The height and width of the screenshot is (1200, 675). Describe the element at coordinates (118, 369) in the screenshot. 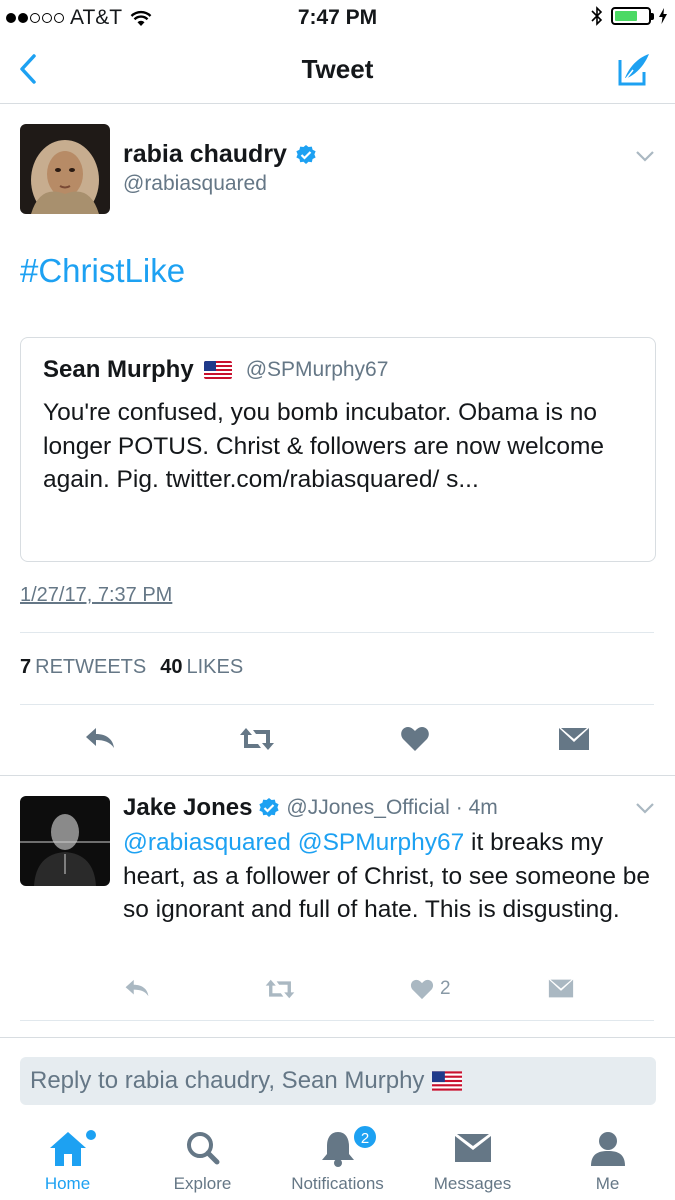

I see `quoted-author-name: Sean Murphy` at that location.